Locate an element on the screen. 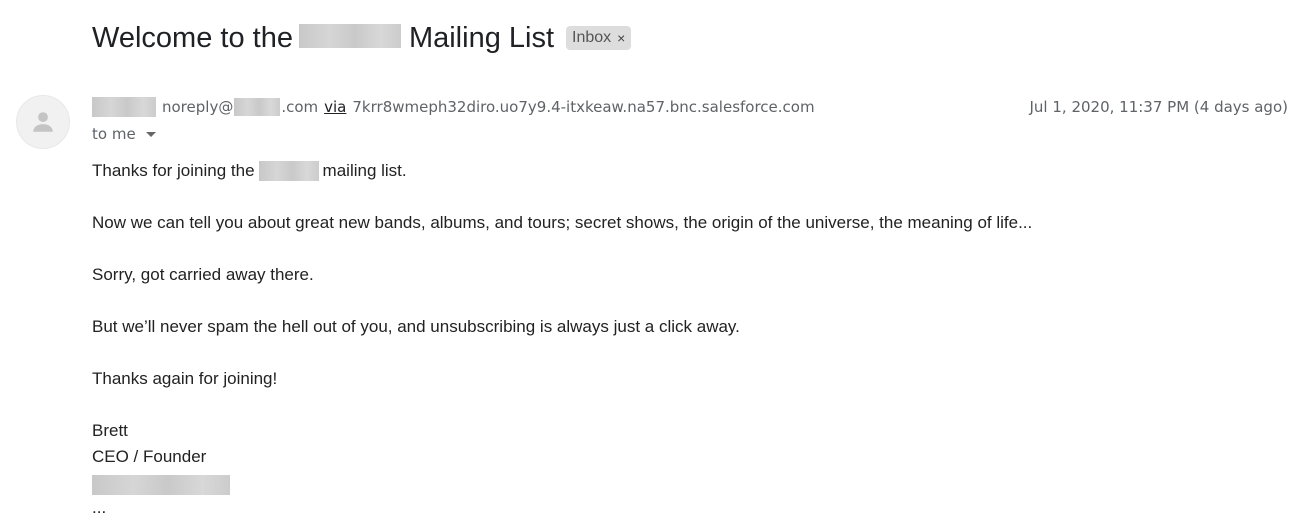 This screenshot has height=529, width=1308. redacted-org-name is located at coordinates (349, 35).